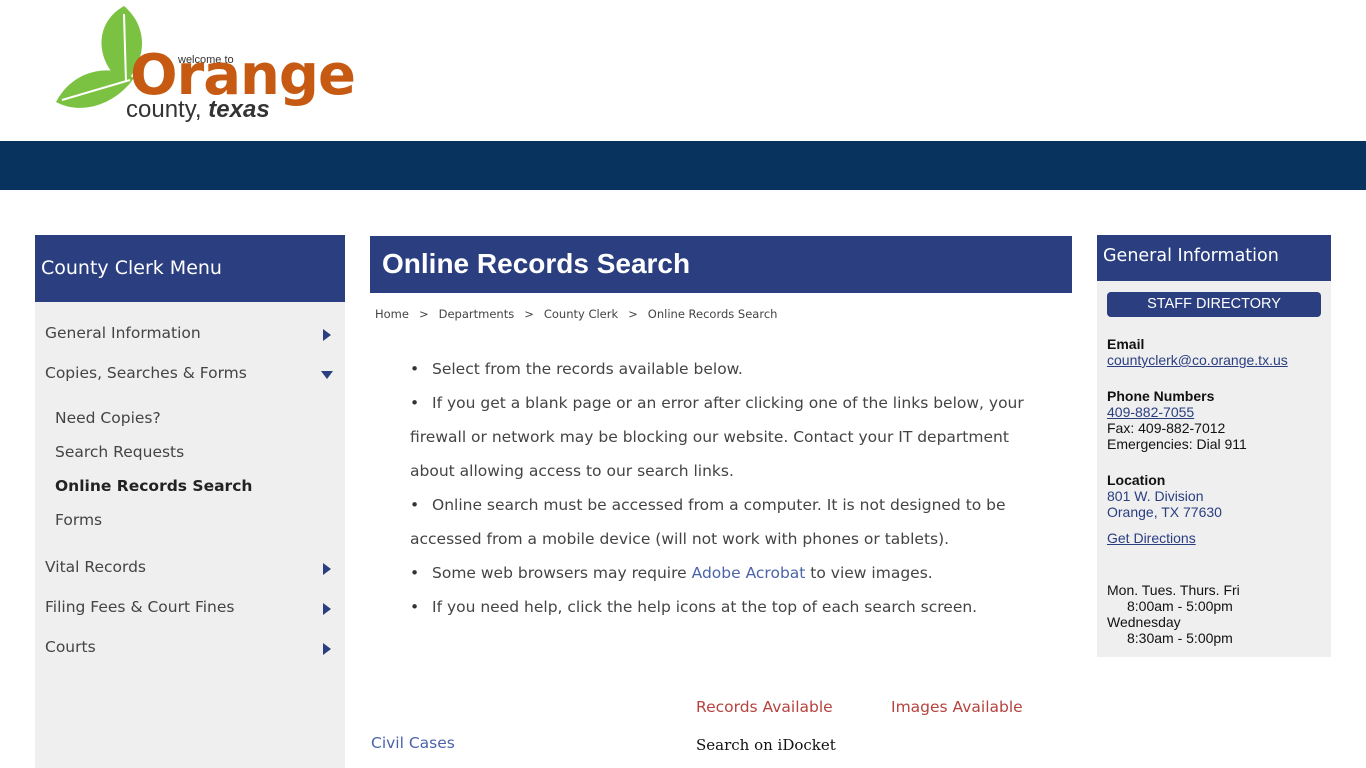 The height and width of the screenshot is (768, 1366). I want to click on submenu-item-need-copies: Need Copies?, so click(190, 419).